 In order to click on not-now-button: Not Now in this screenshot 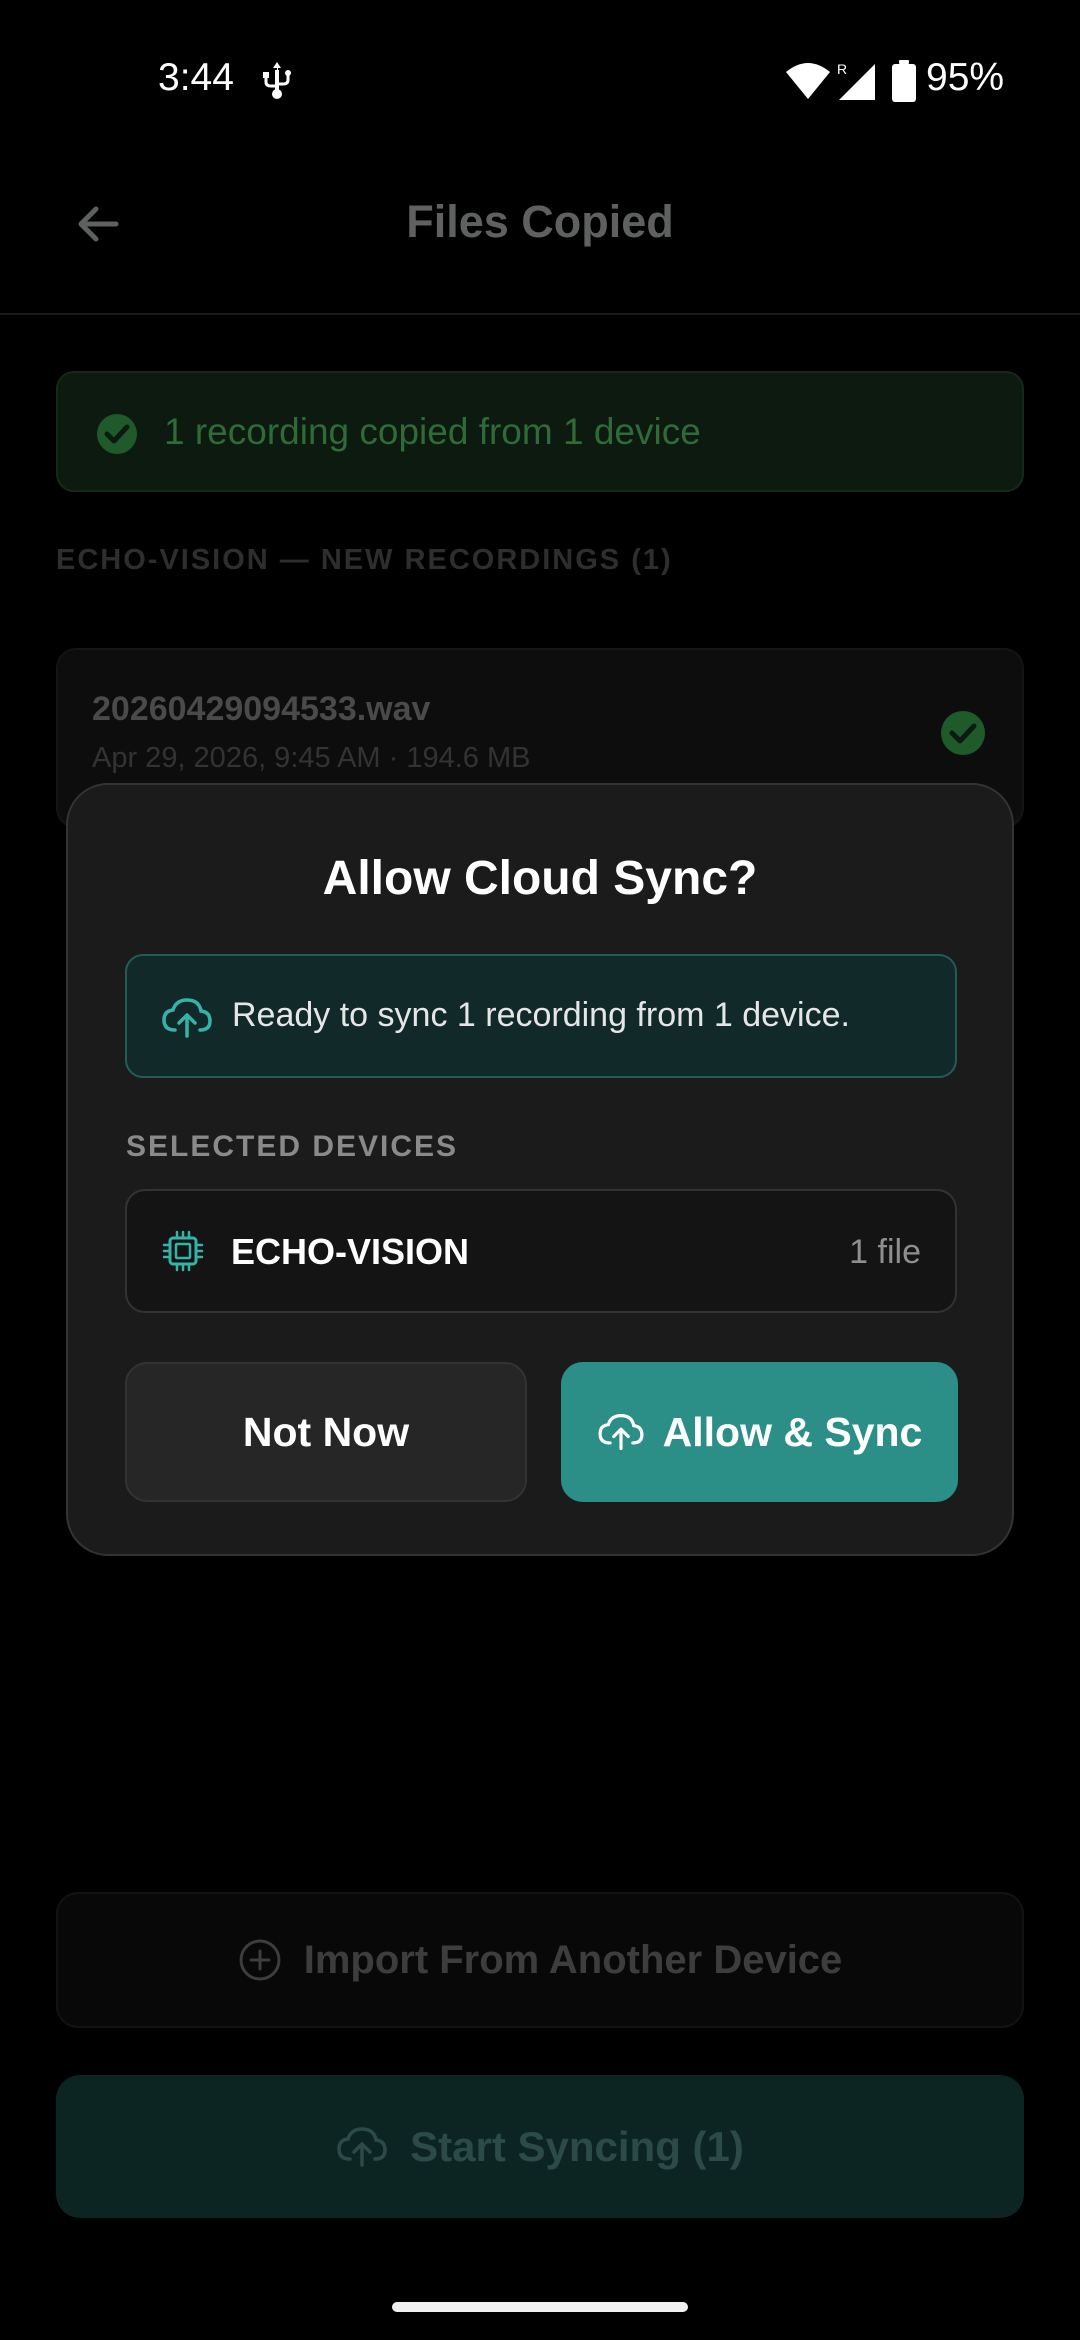, I will do `click(326, 1432)`.